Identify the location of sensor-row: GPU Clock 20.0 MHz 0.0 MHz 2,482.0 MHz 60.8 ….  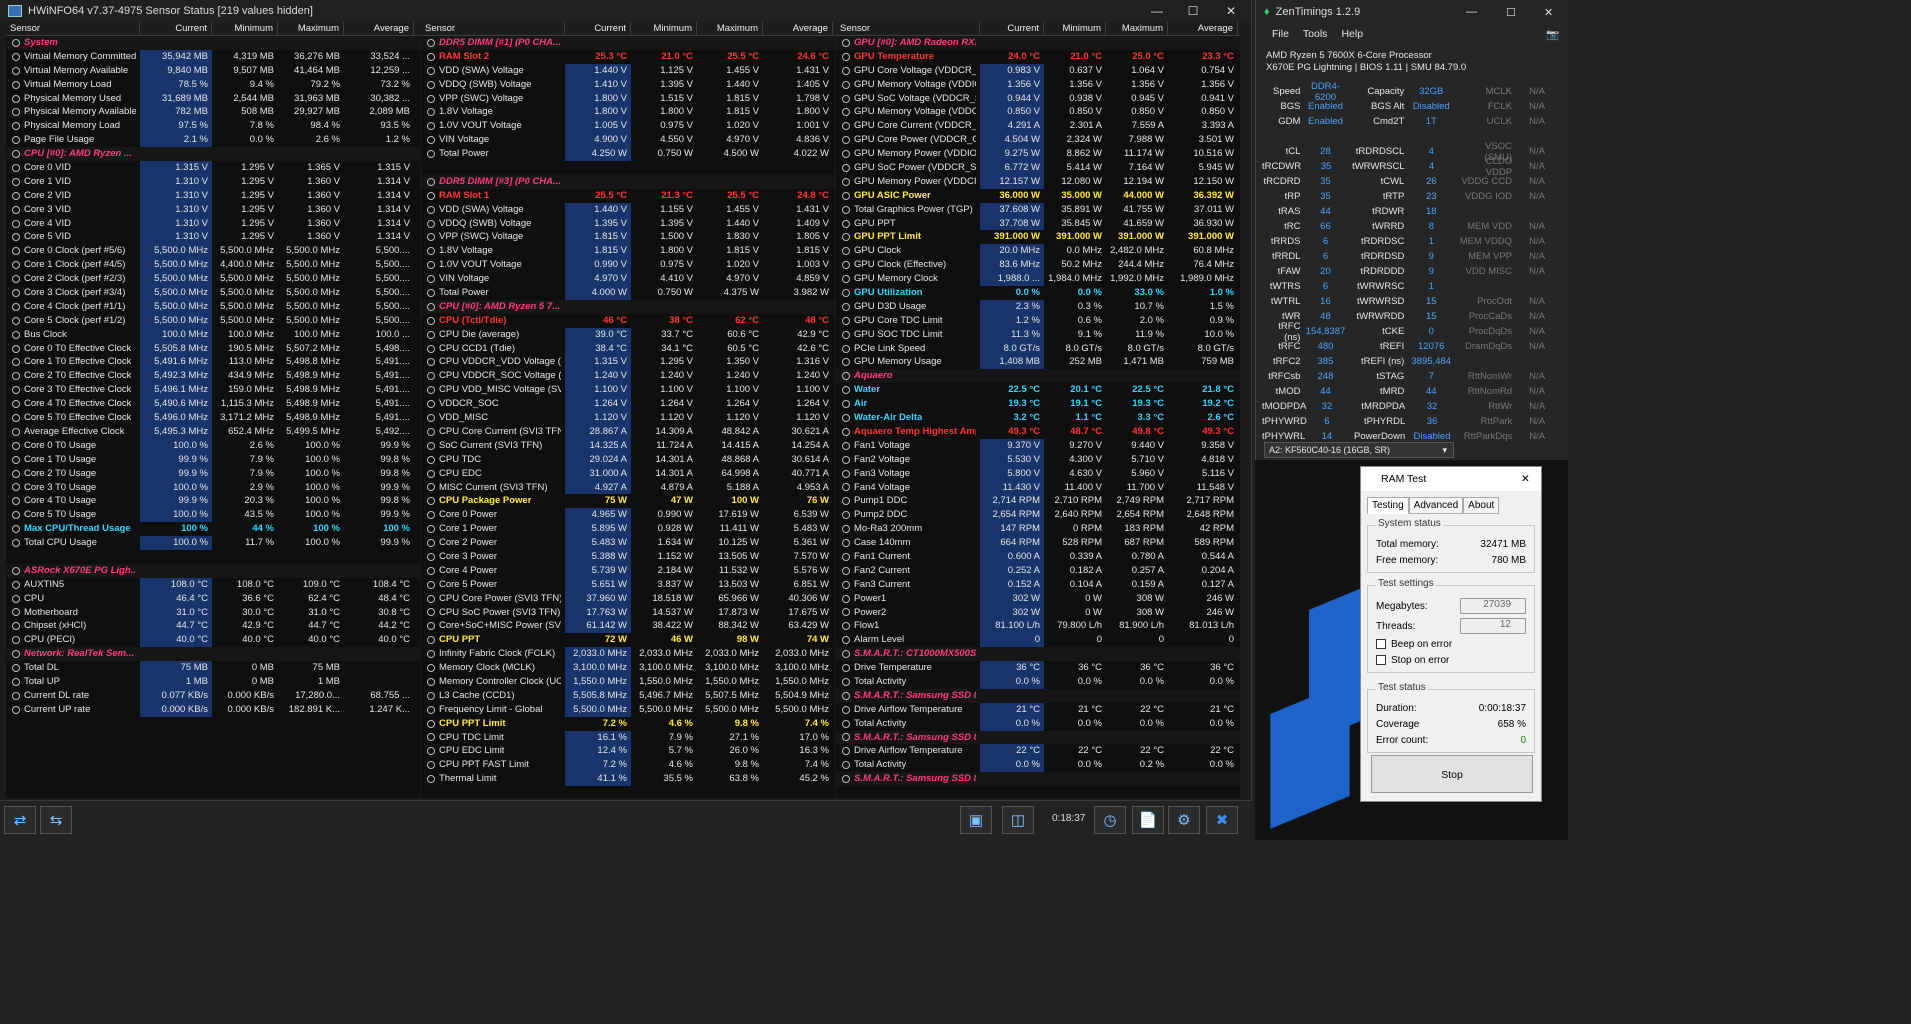
(1038, 251).